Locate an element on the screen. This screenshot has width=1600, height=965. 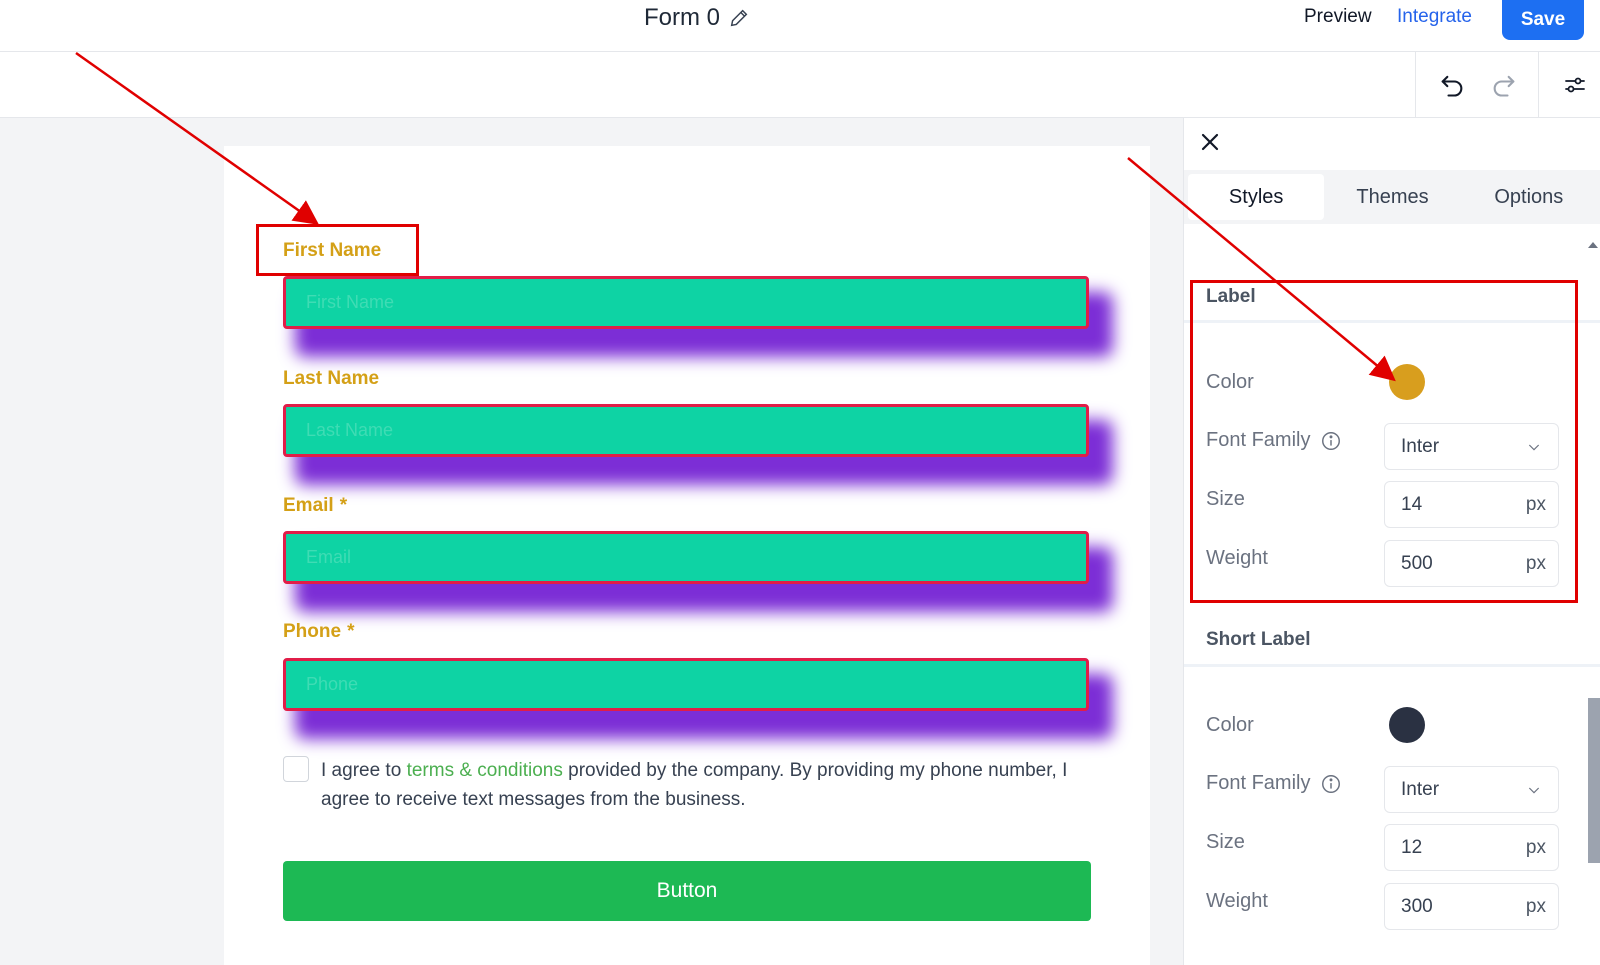
short-label-color-label: Color is located at coordinates (1230, 725).